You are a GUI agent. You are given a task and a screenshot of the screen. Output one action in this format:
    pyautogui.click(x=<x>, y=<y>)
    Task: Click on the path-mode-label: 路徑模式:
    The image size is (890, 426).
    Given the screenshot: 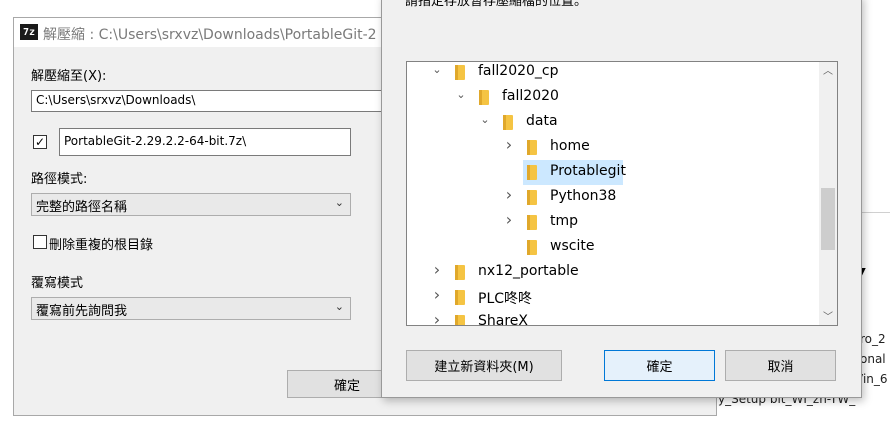 What is the action you would take?
    pyautogui.click(x=59, y=179)
    